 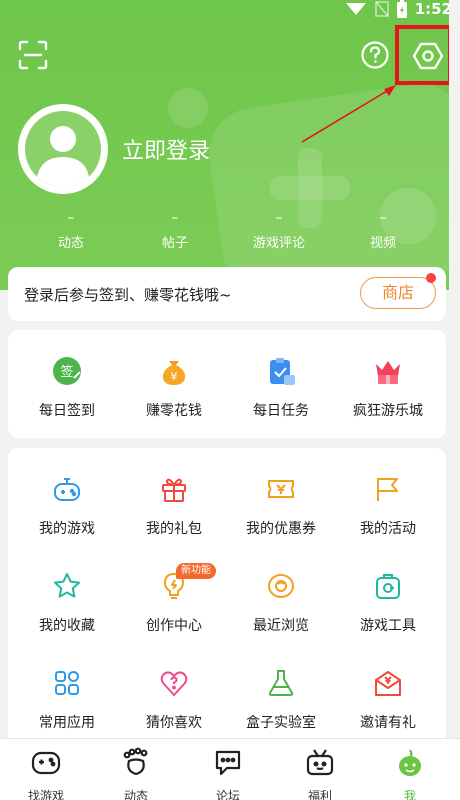 What do you see at coordinates (174, 506) in the screenshot?
I see `feature-my-gift-packs: 我的礼包` at bounding box center [174, 506].